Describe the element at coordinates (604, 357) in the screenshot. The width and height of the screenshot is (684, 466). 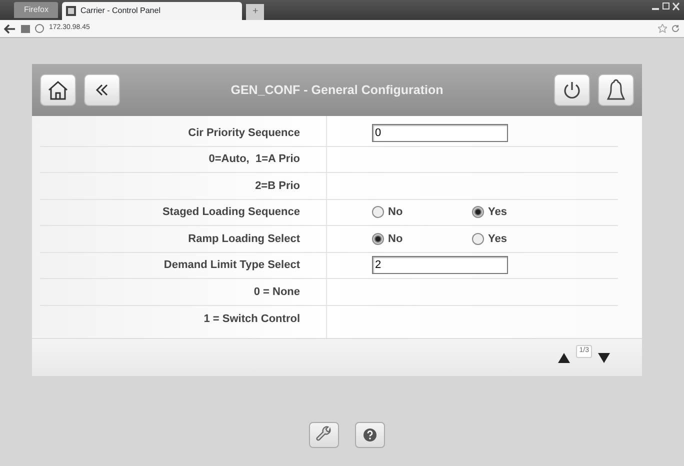
I see `down-arrow-icon` at that location.